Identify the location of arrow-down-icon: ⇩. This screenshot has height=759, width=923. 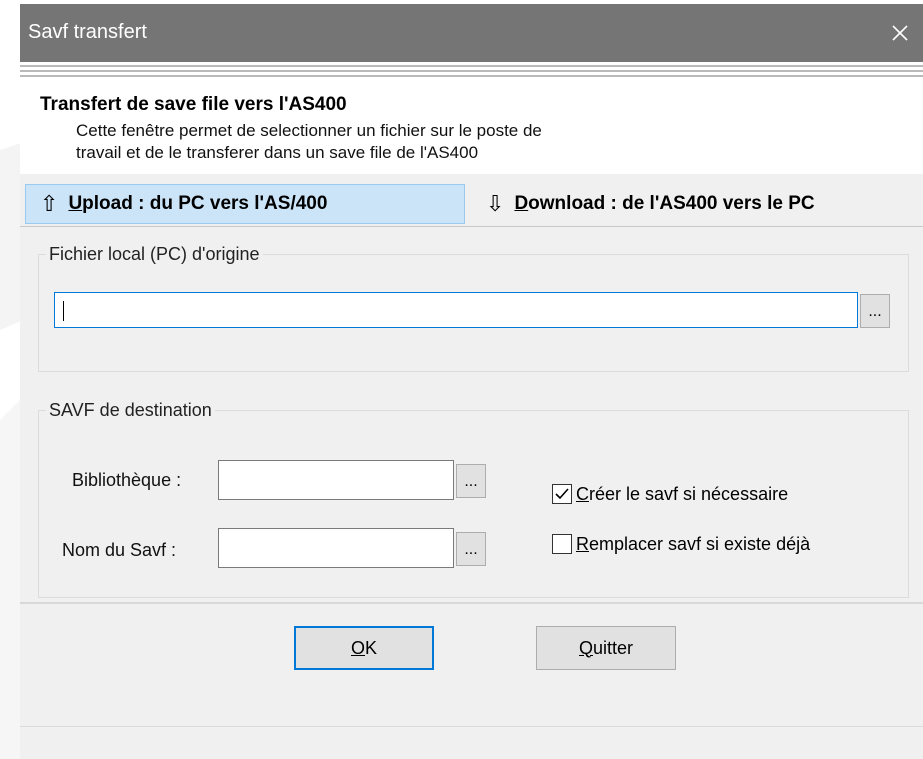
(495, 203).